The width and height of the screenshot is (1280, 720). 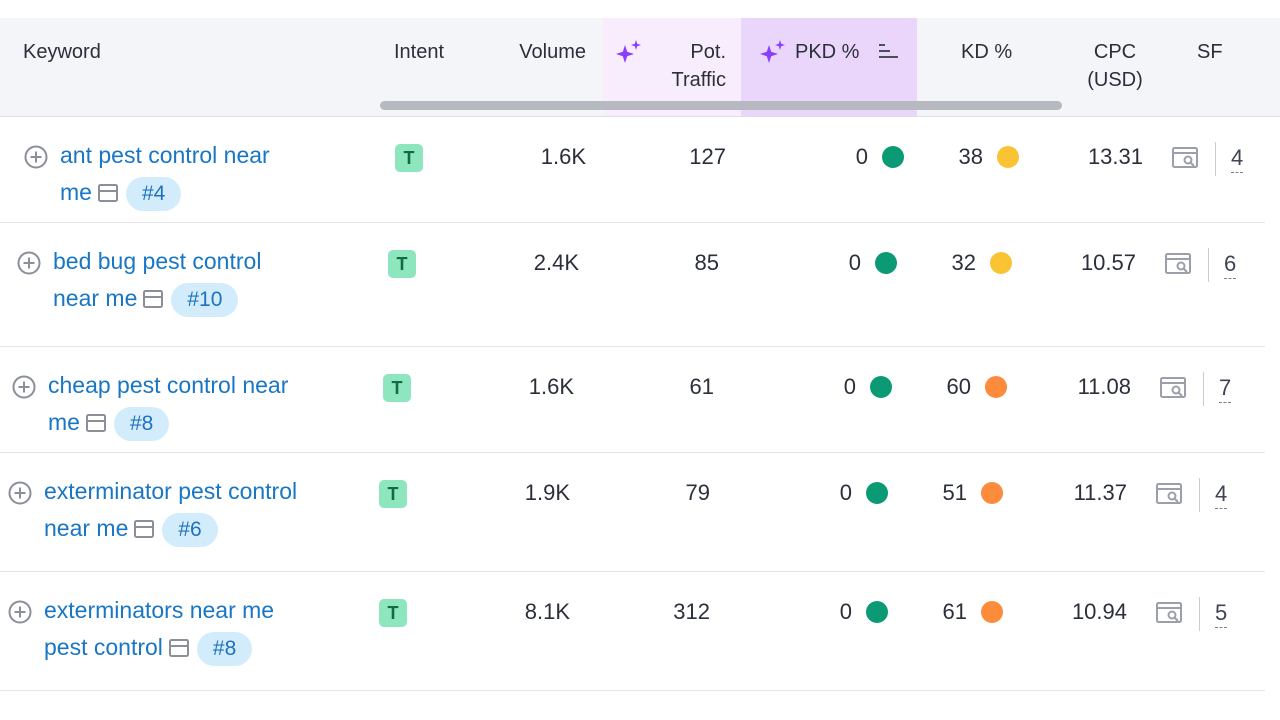 What do you see at coordinates (1210, 52) in the screenshot?
I see `header-sf: SF` at bounding box center [1210, 52].